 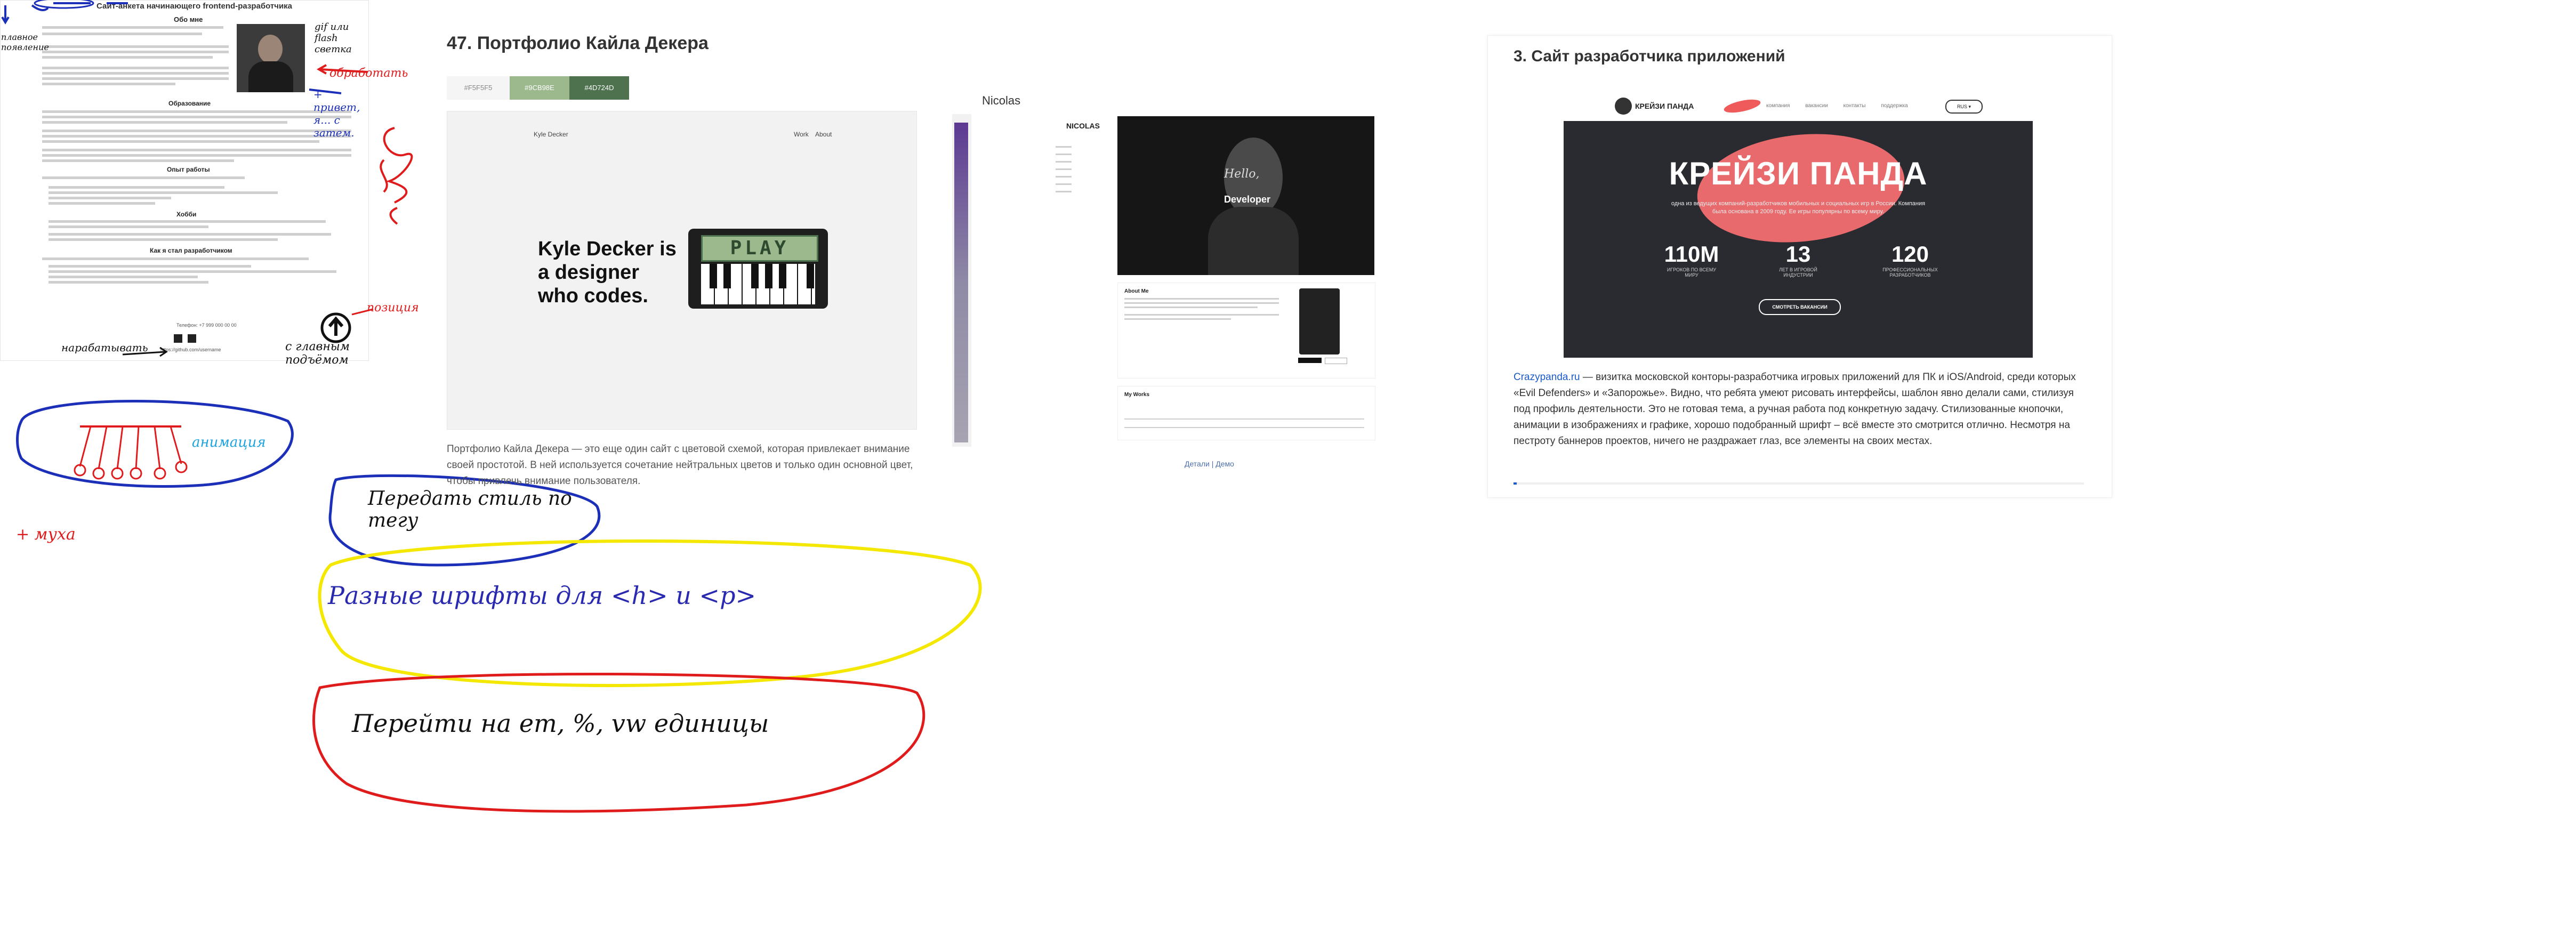 I want to click on annotation-hello: + привет, я... с затем., so click(x=336, y=113).